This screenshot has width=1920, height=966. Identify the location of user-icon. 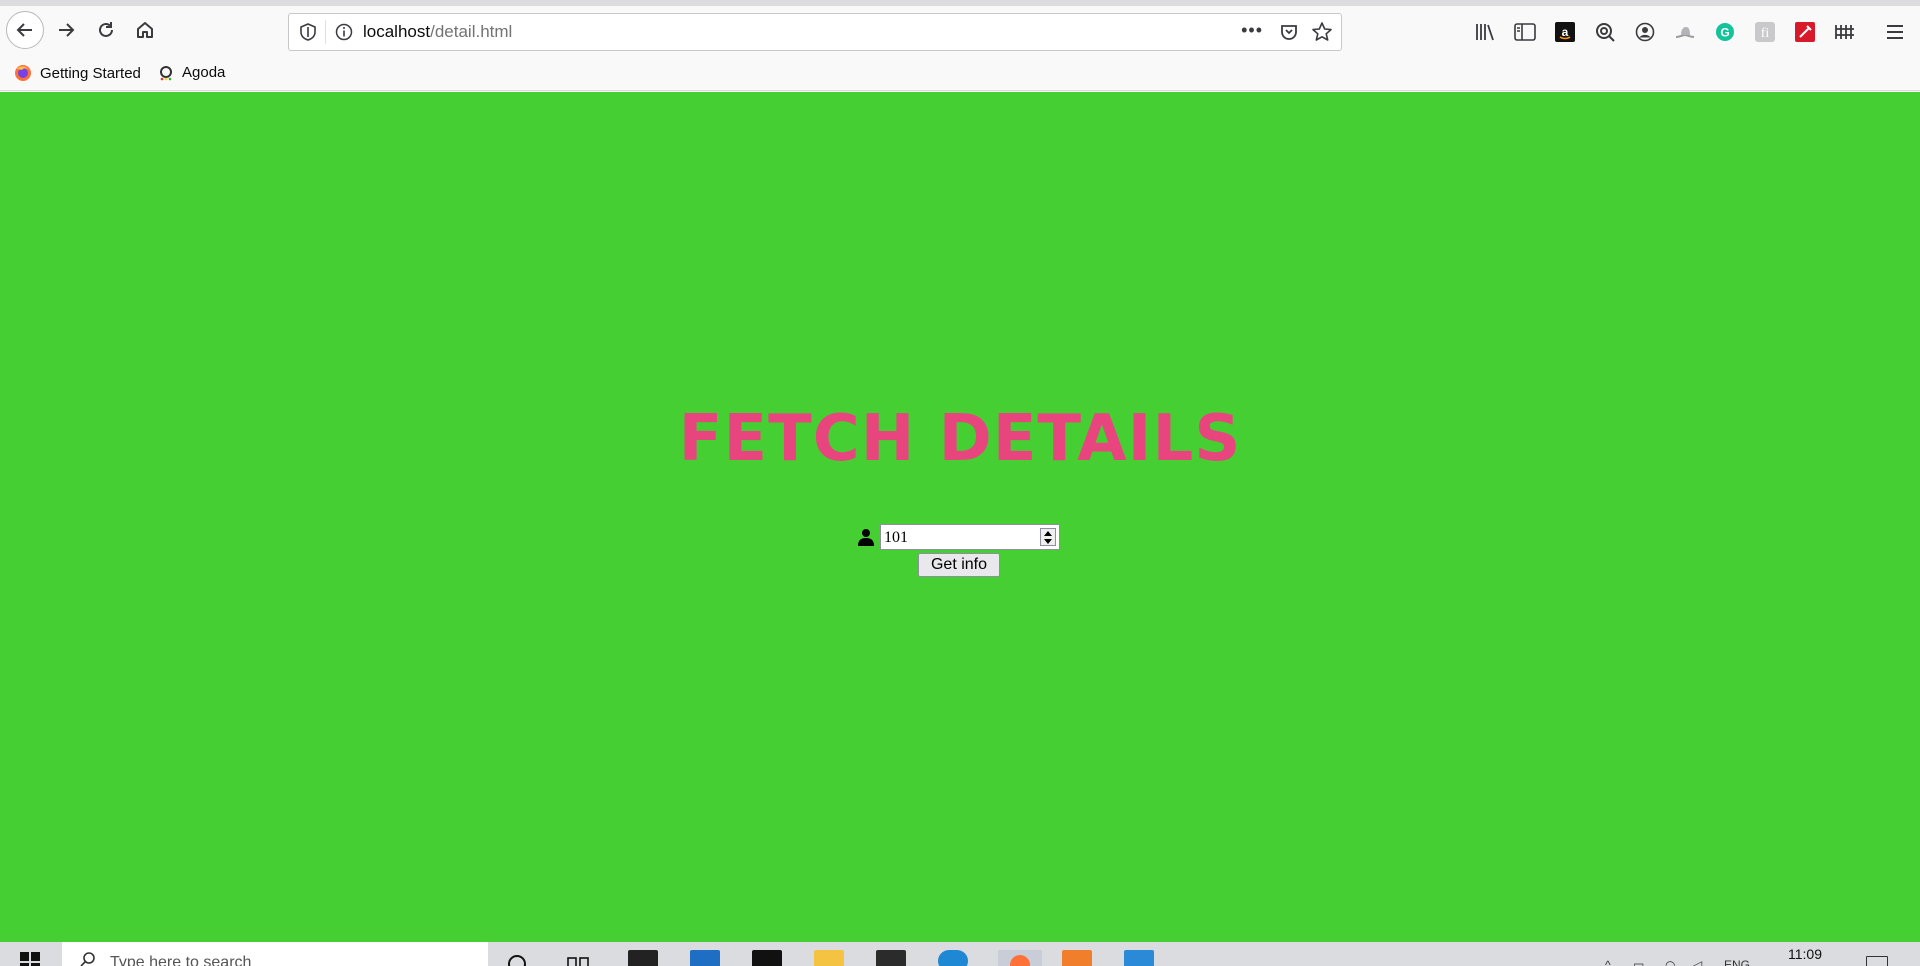
(867, 537).